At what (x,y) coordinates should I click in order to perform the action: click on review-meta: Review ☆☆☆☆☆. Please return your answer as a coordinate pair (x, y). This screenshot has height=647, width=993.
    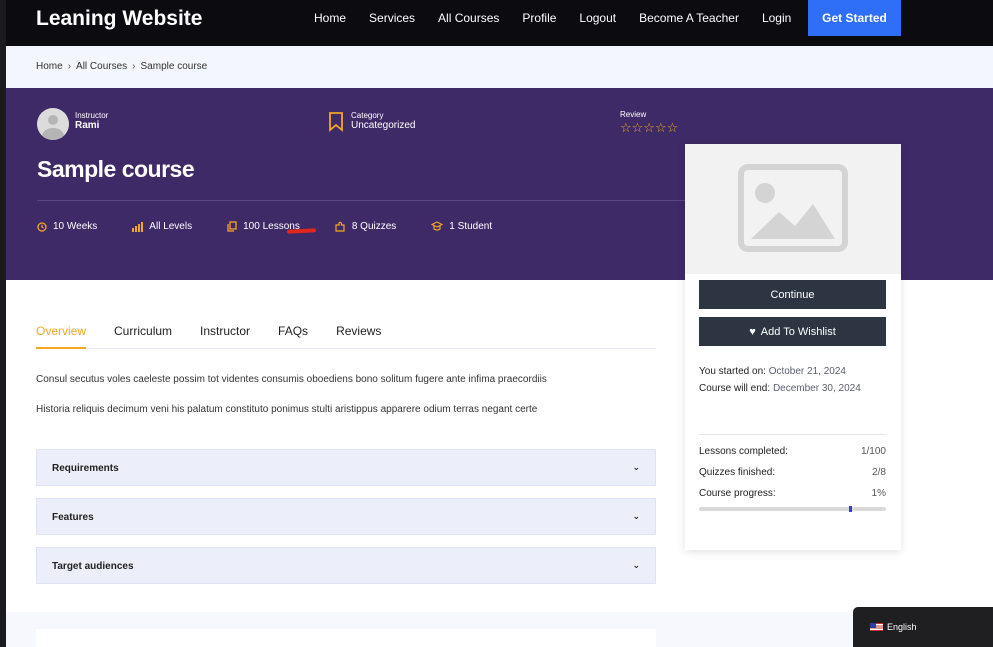
    Looking at the image, I should click on (649, 123).